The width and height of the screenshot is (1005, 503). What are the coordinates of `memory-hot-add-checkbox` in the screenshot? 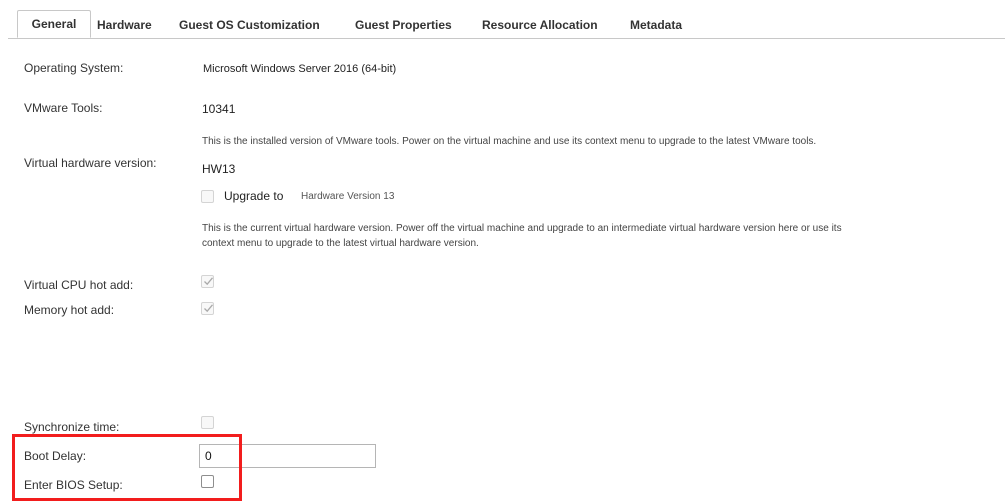 It's located at (207, 308).